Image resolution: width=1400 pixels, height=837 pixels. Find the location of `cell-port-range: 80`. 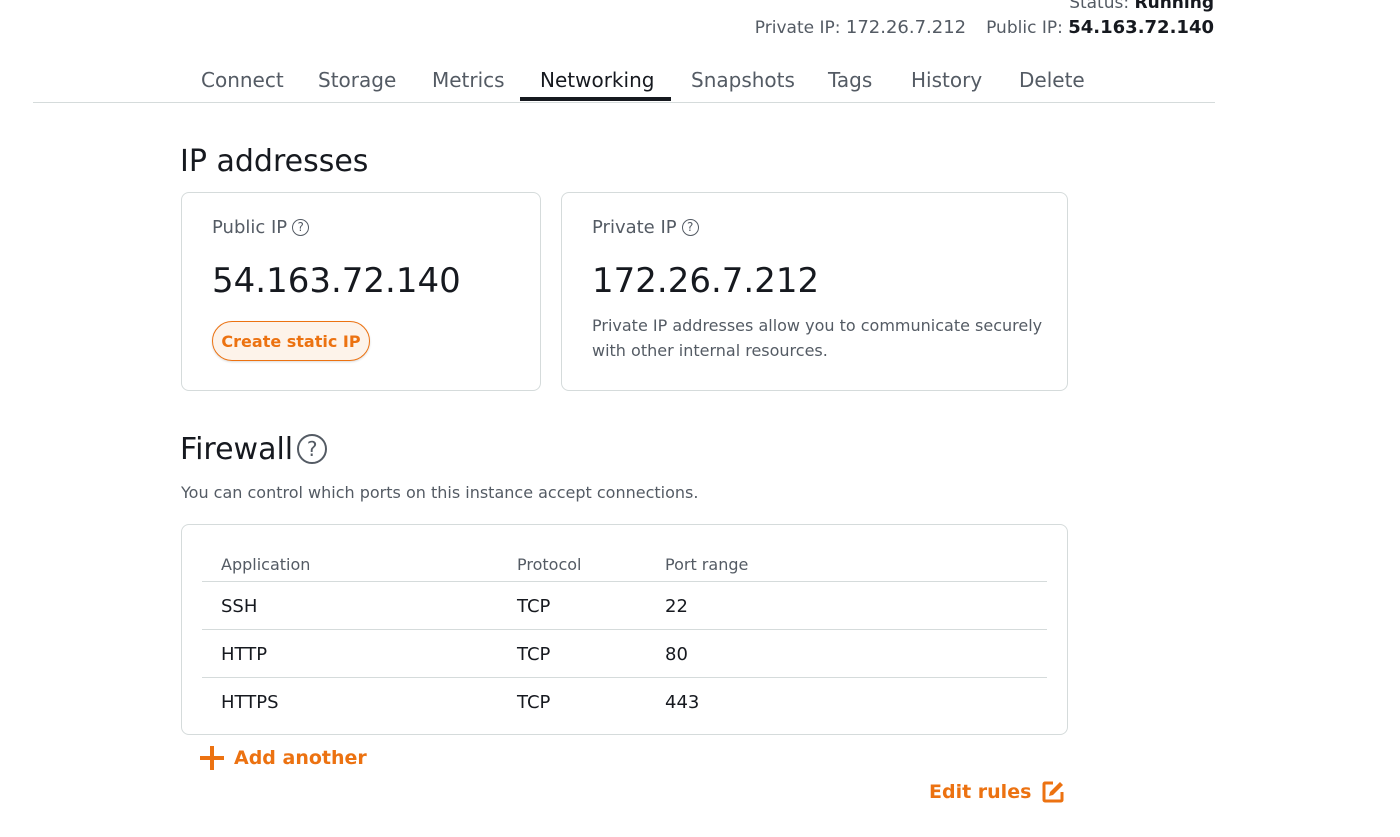

cell-port-range: 80 is located at coordinates (676, 654).